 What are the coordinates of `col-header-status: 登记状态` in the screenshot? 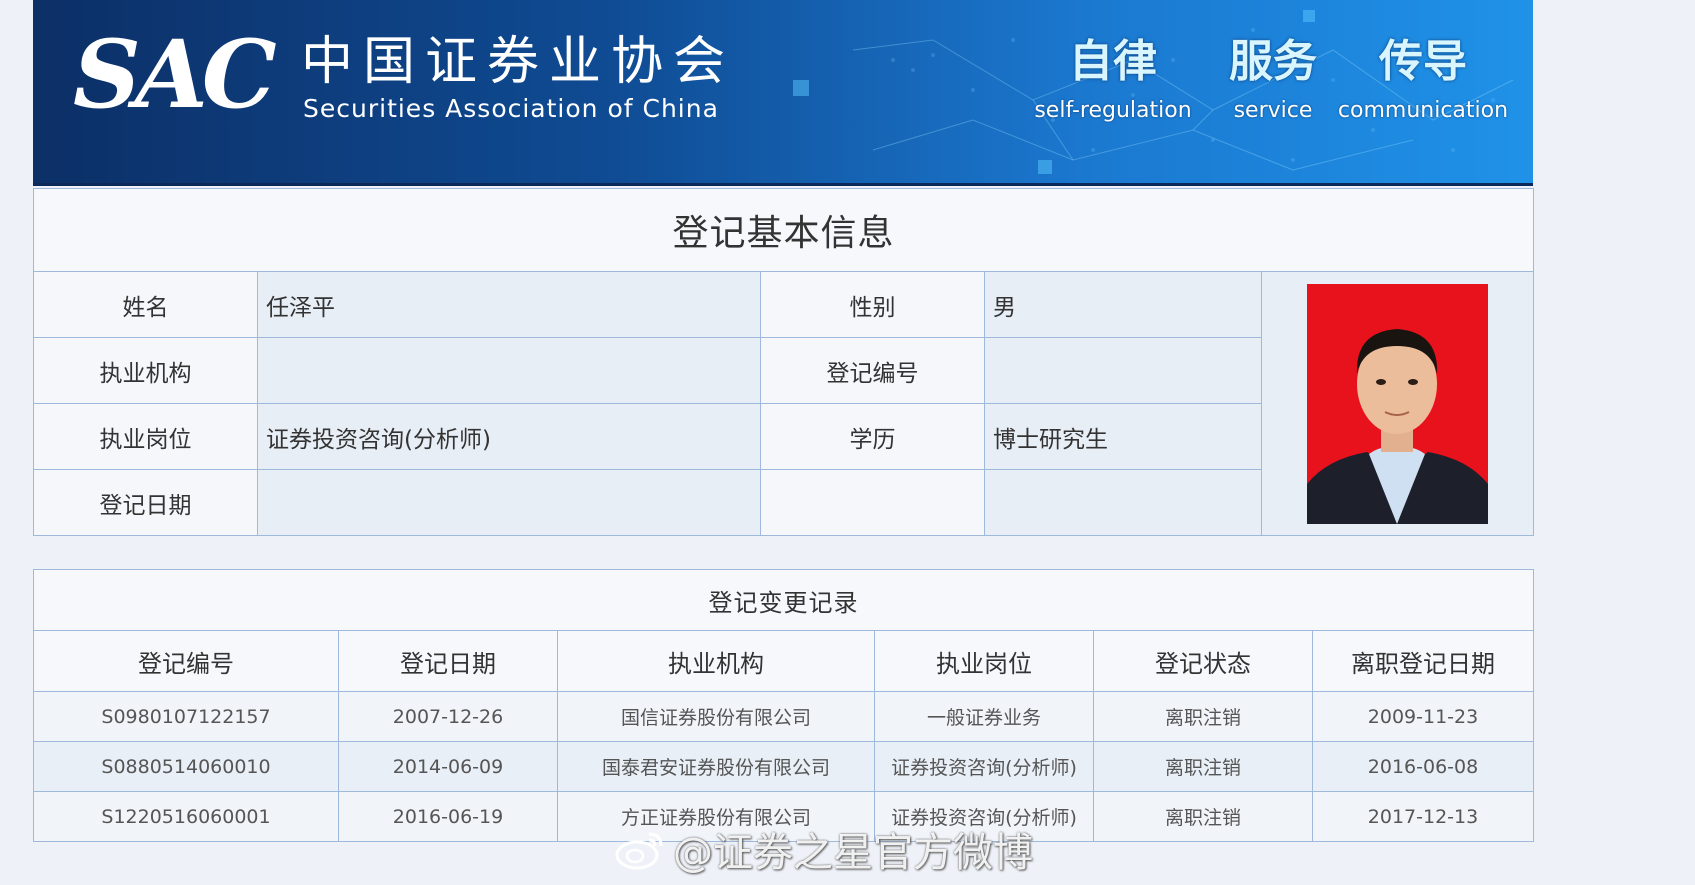 It's located at (1203, 661).